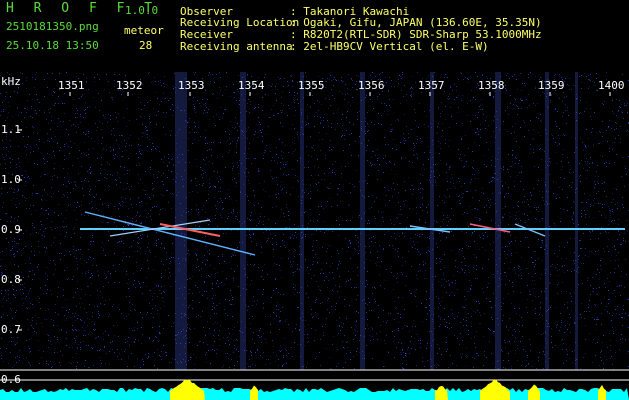 Image resolution: width=629 pixels, height=400 pixels. What do you see at coordinates (11, 279) in the screenshot?
I see `y-tick-label: 0.8` at bounding box center [11, 279].